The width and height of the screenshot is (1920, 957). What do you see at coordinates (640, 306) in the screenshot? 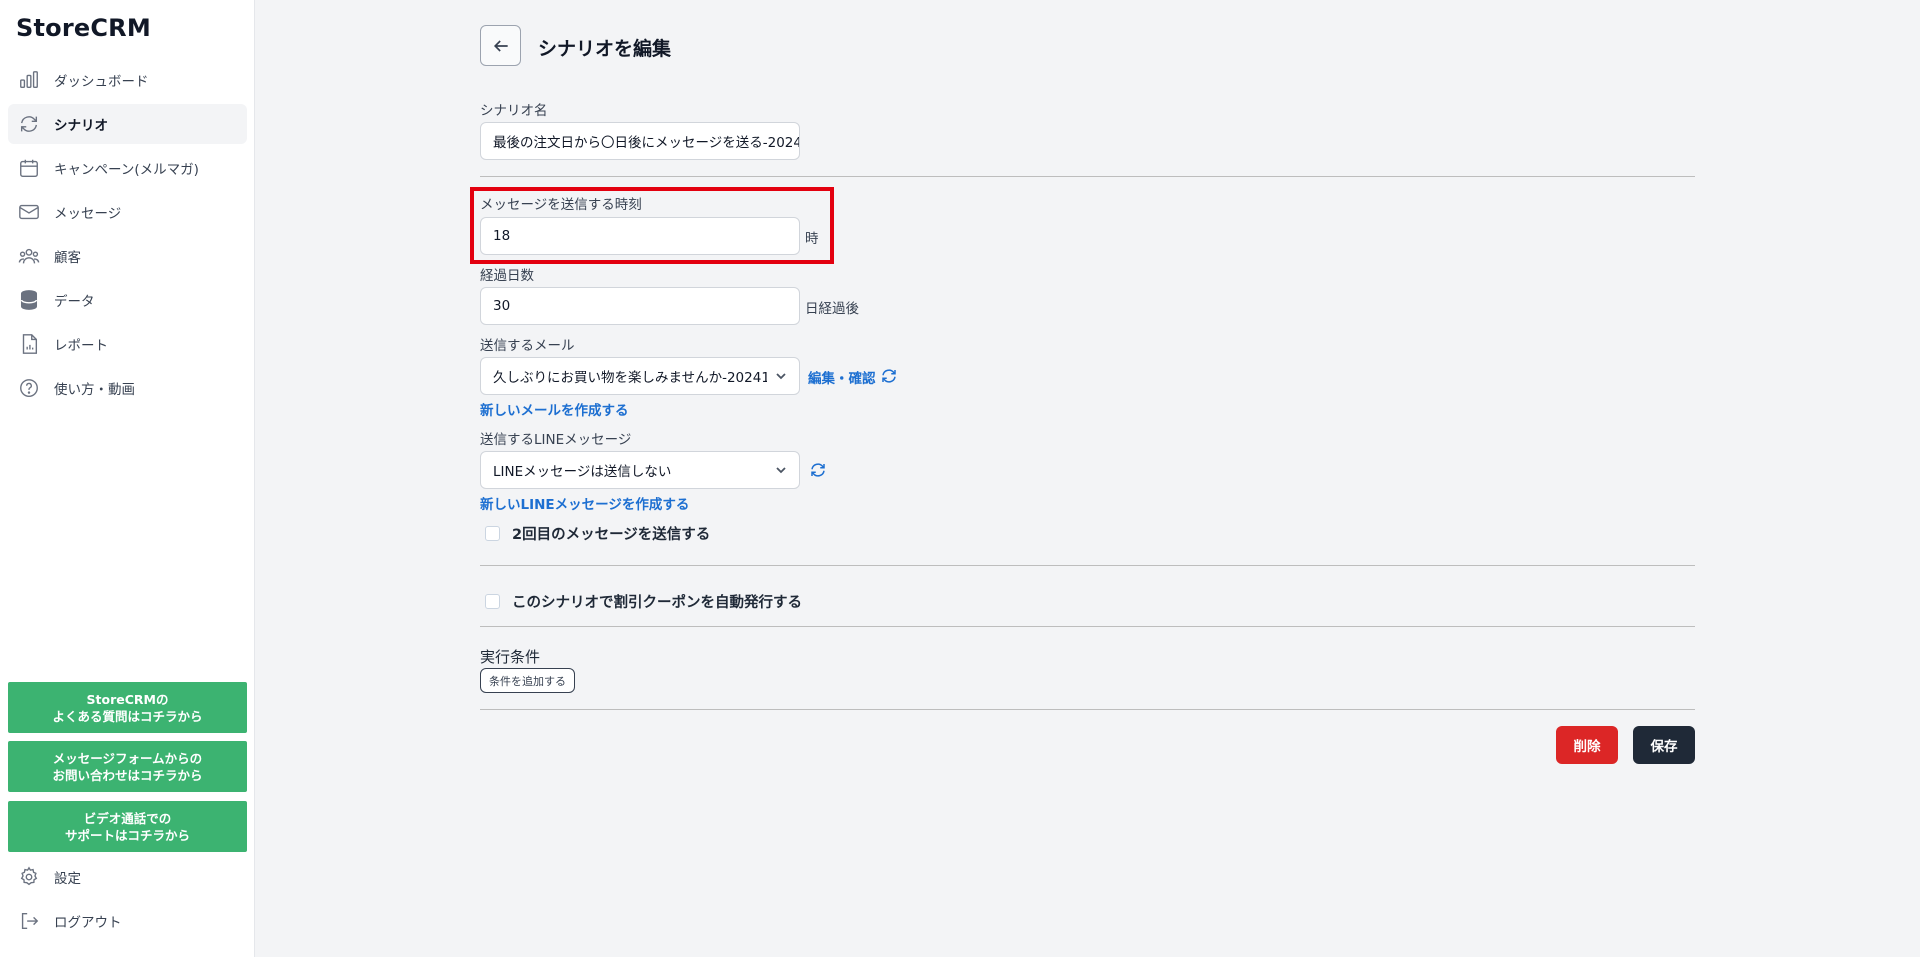
I see `elapsed-days-input: 30` at bounding box center [640, 306].